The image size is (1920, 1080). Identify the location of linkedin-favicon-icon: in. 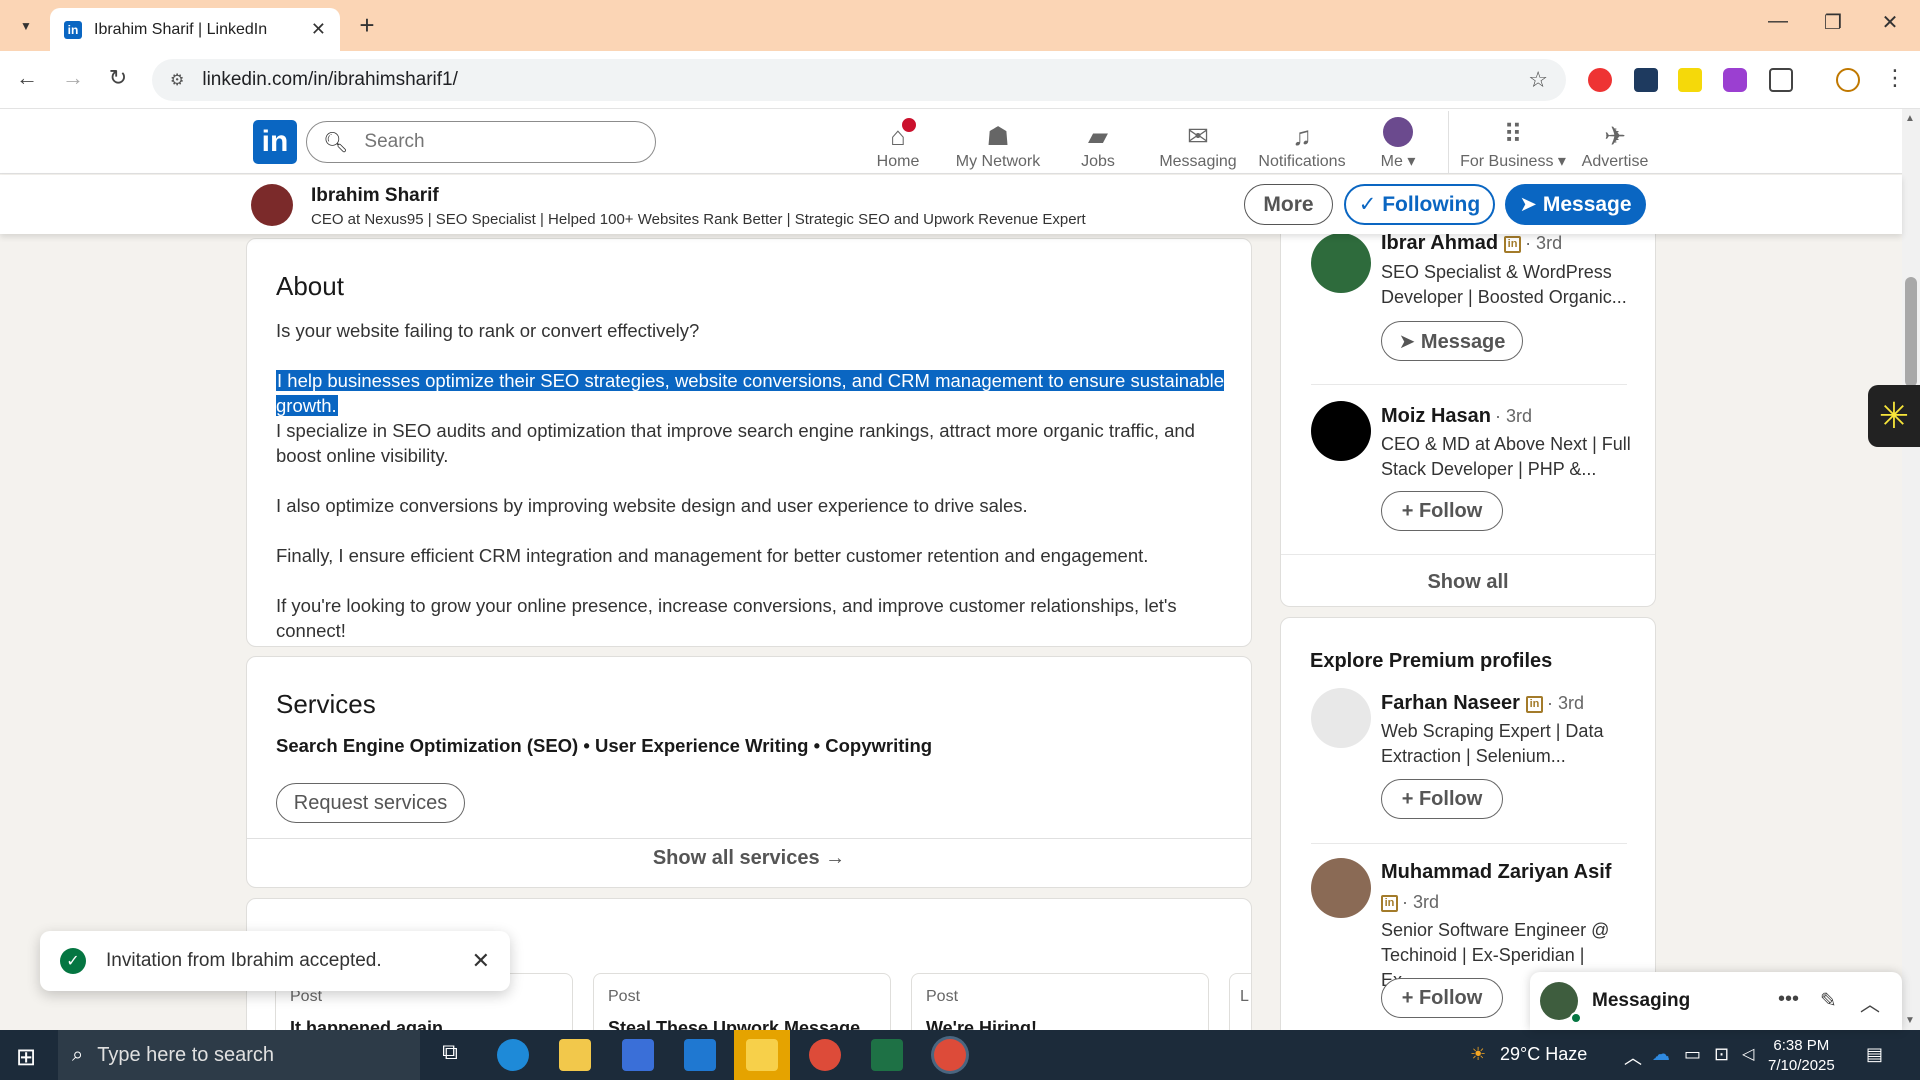
(73, 29).